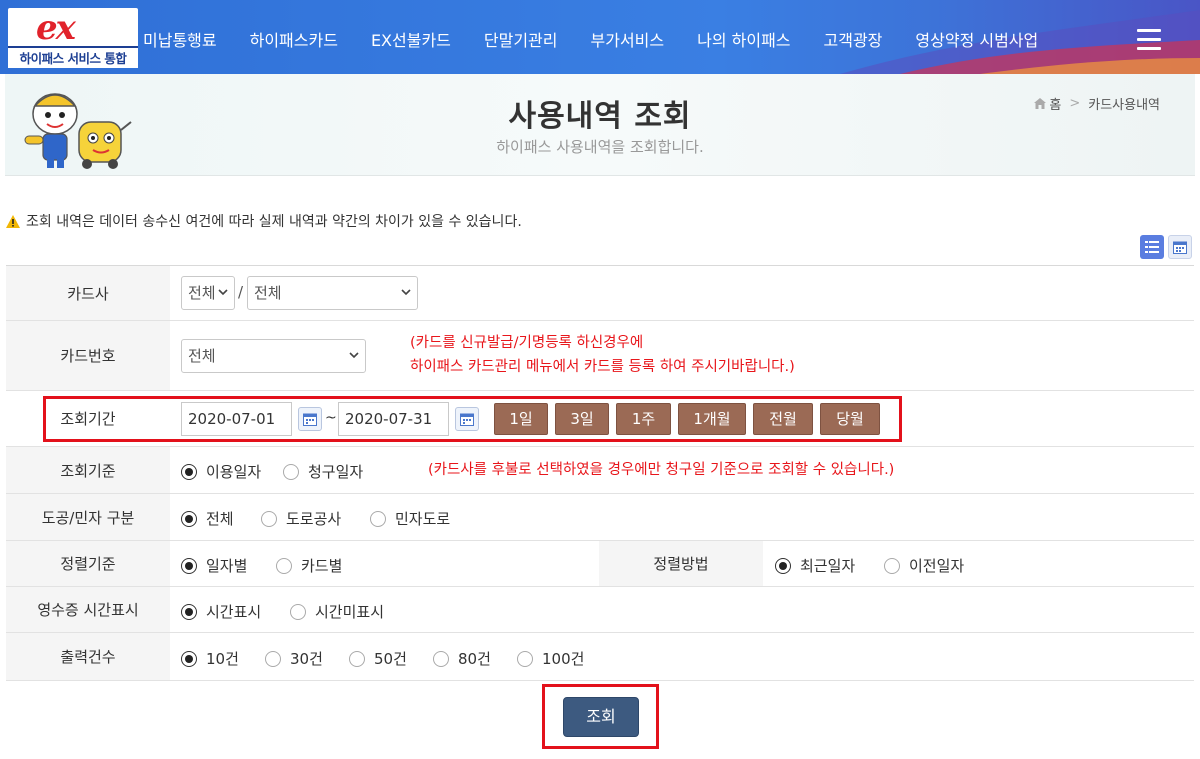 Image resolution: width=1200 pixels, height=759 pixels. Describe the element at coordinates (1040, 103) in the screenshot. I see `home-icon` at that location.